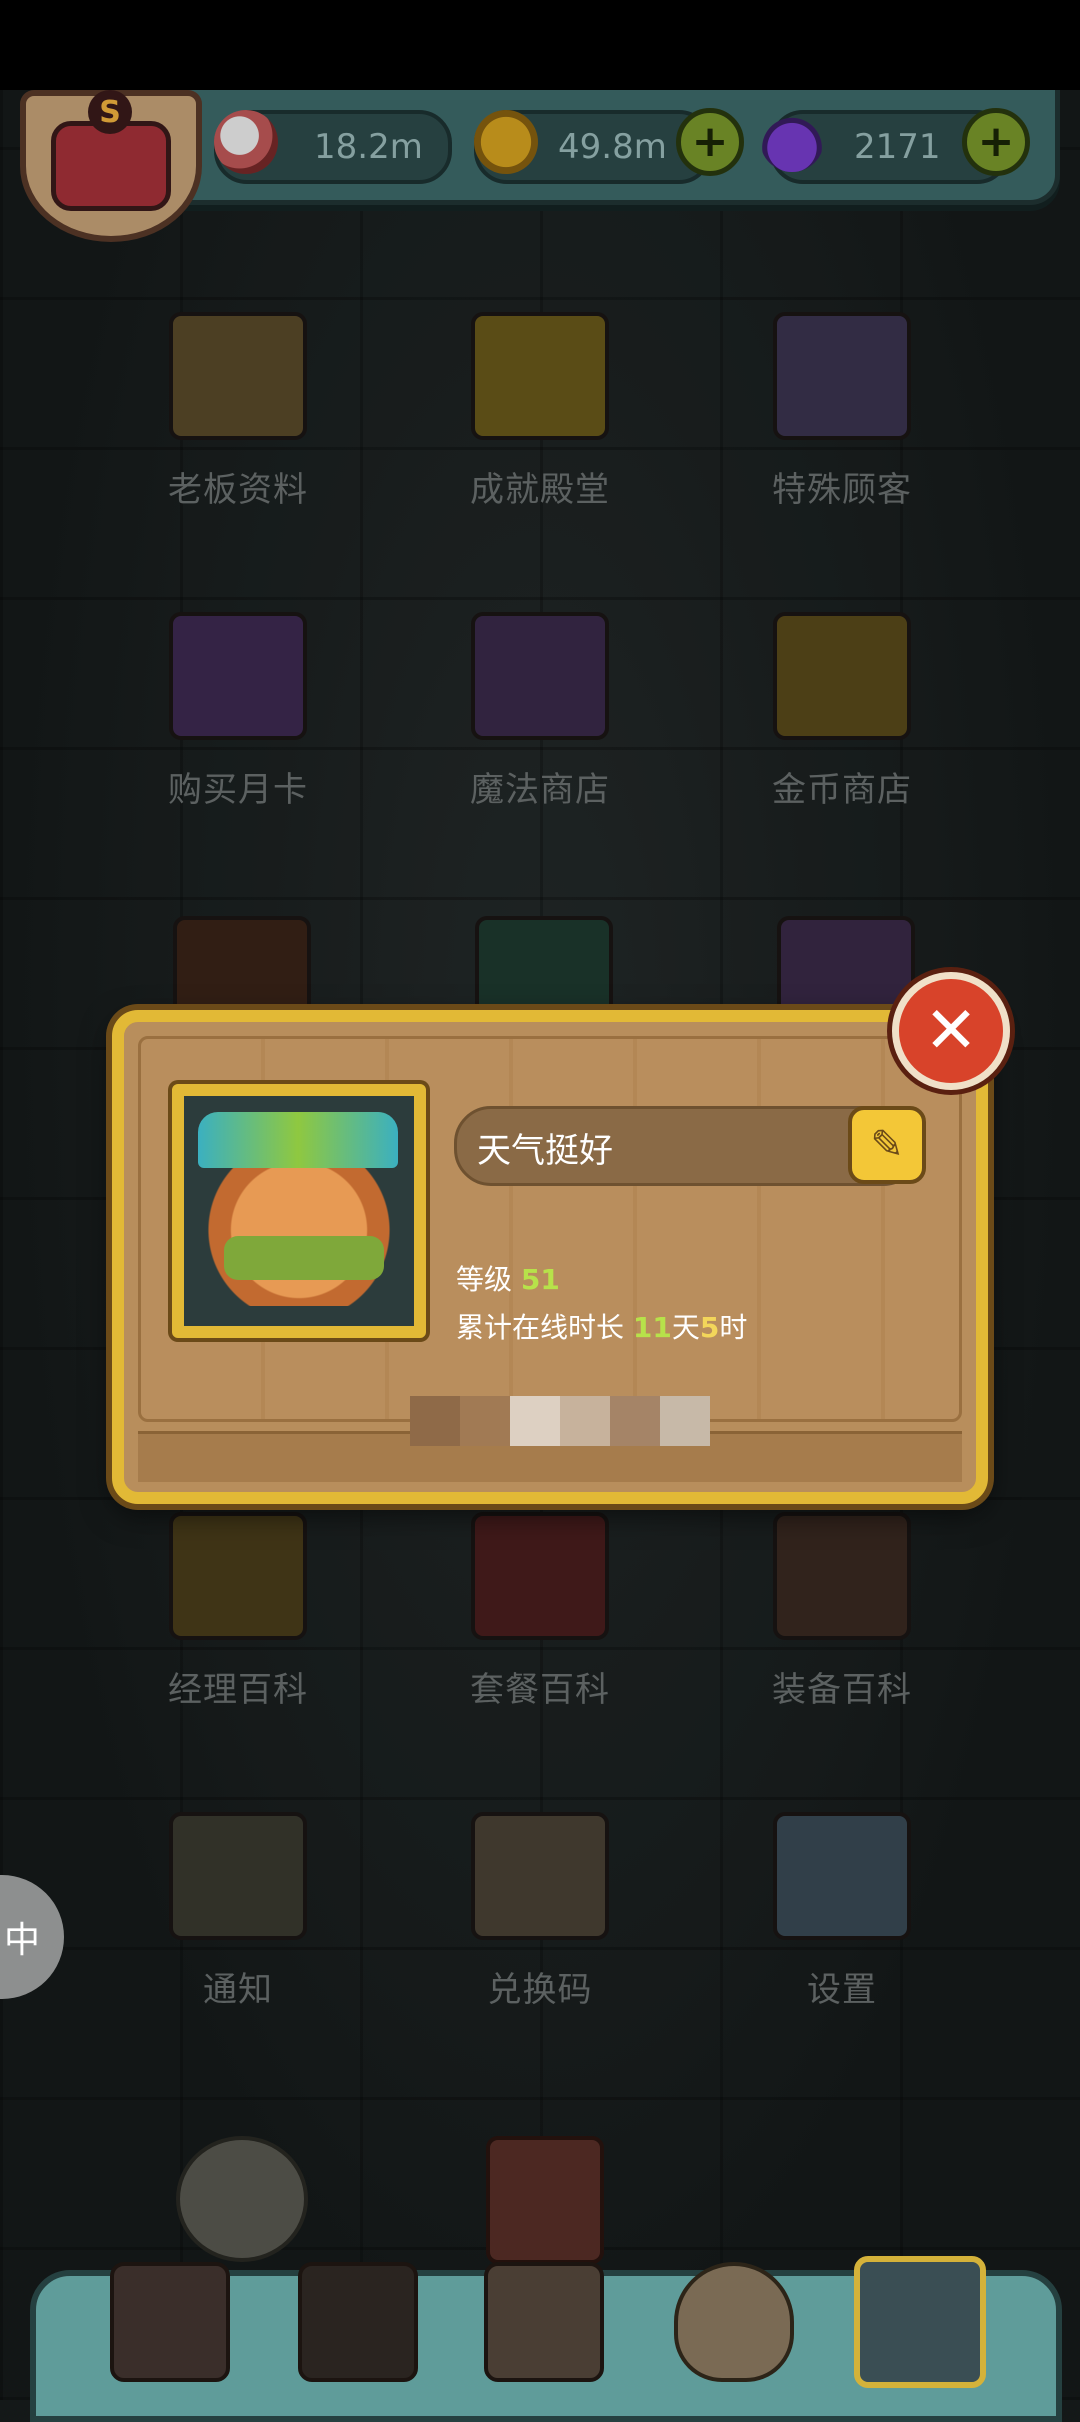  Describe the element at coordinates (304, 1258) in the screenshot. I see `scarf-icon` at that location.